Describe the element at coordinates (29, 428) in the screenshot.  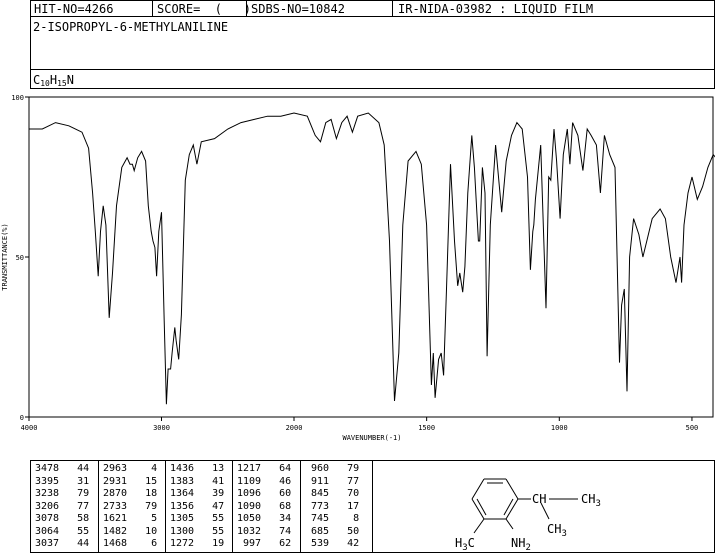
I see `x-tick-label: 4000` at that location.